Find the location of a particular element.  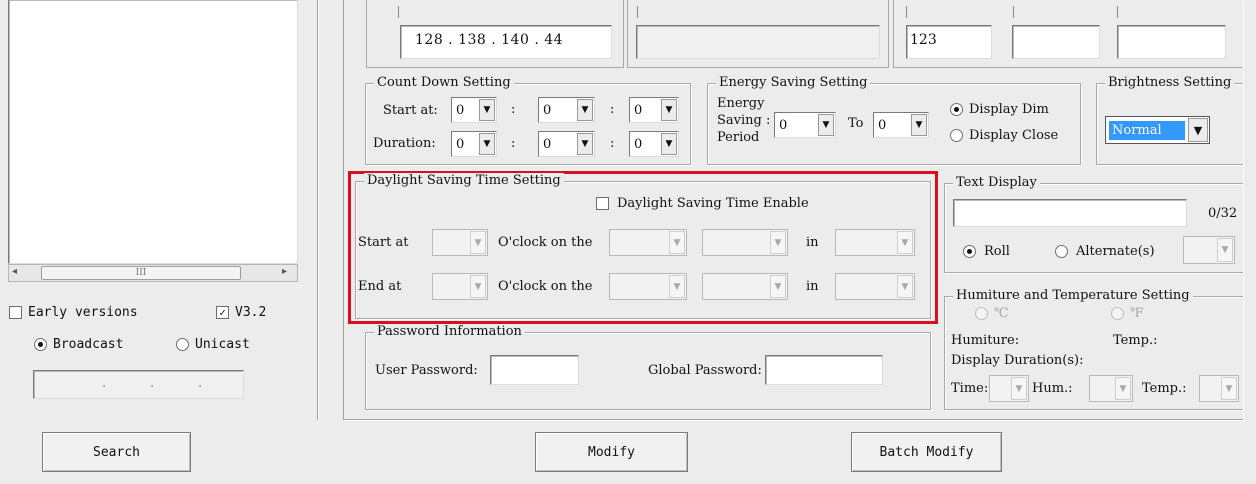

dst-enable-checkbox is located at coordinates (602, 203).